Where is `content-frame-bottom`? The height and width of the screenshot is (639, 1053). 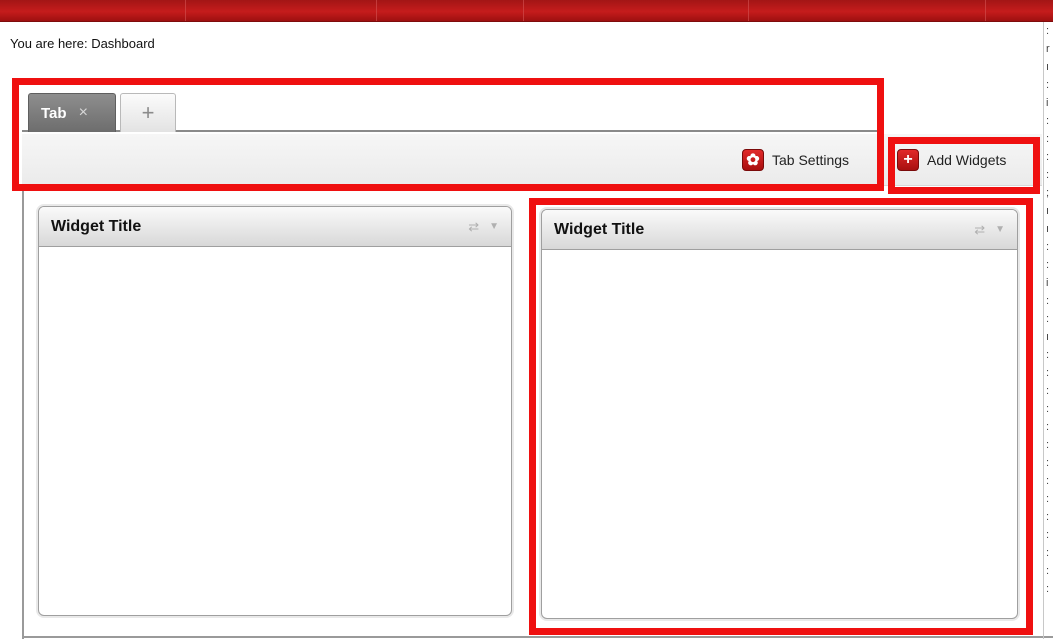 content-frame-bottom is located at coordinates (537, 637).